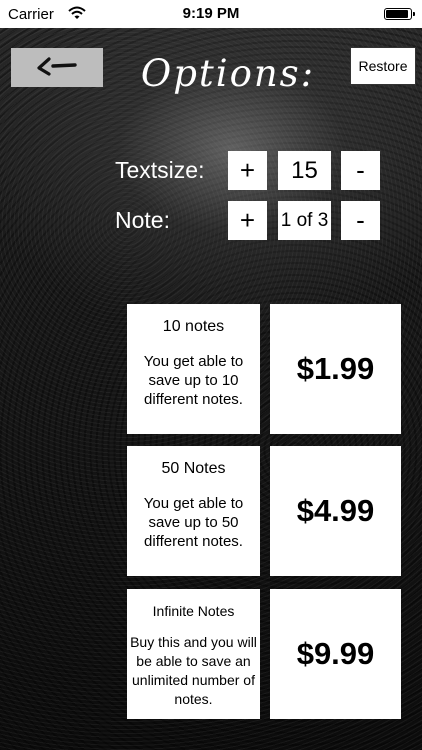  I want to click on status-time: 9:19 PM, so click(211, 13).